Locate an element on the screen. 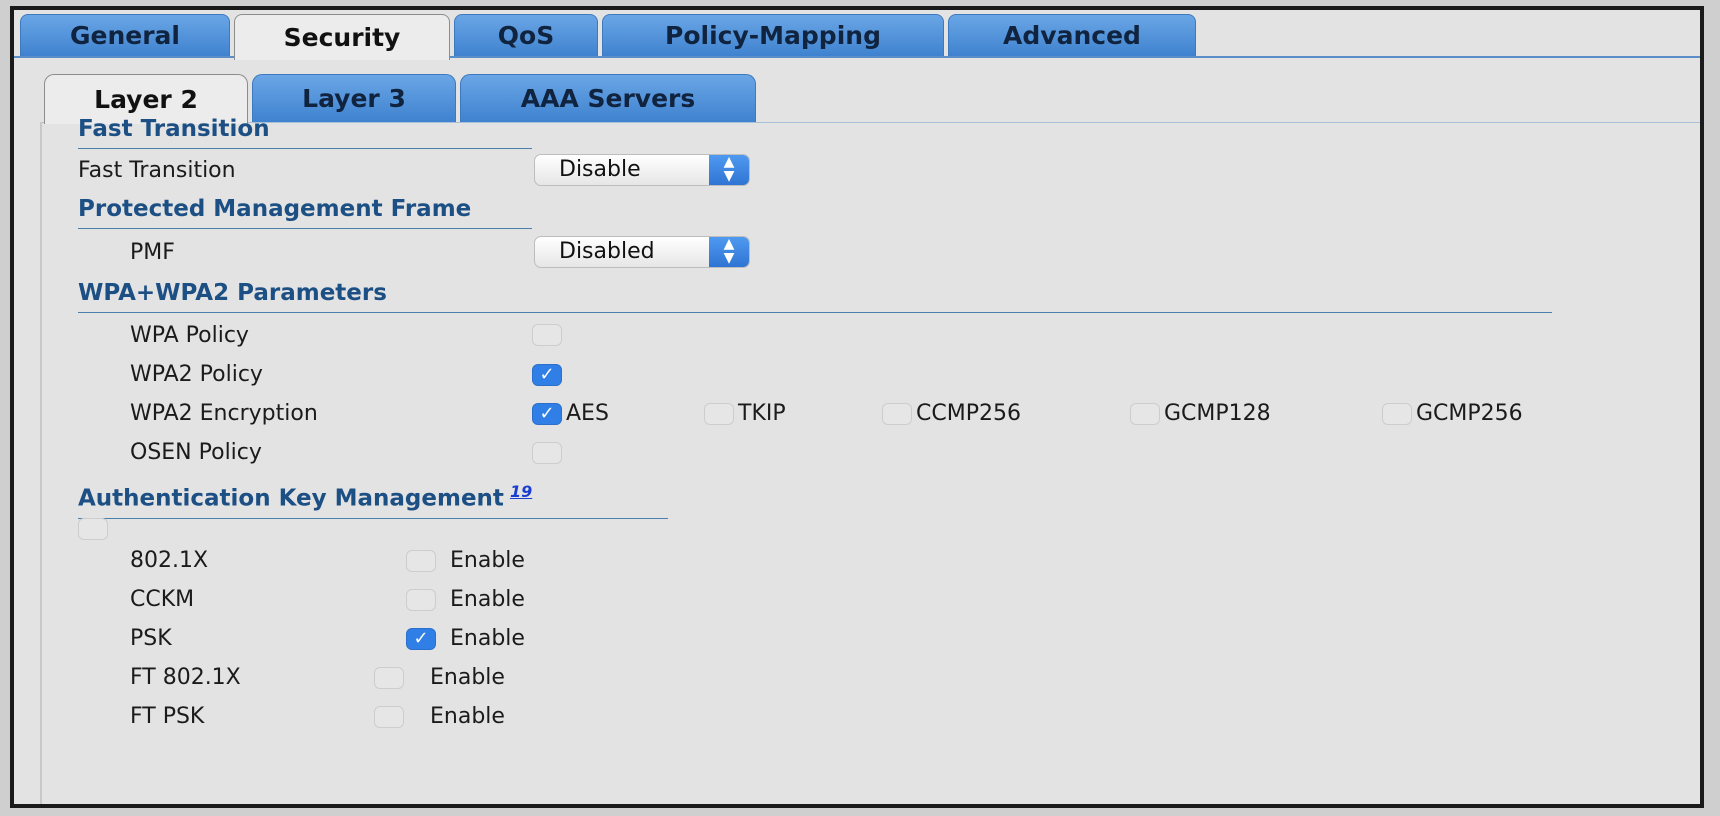 The width and height of the screenshot is (1720, 816). akm-cckm-enable-label: Enable is located at coordinates (487, 599).